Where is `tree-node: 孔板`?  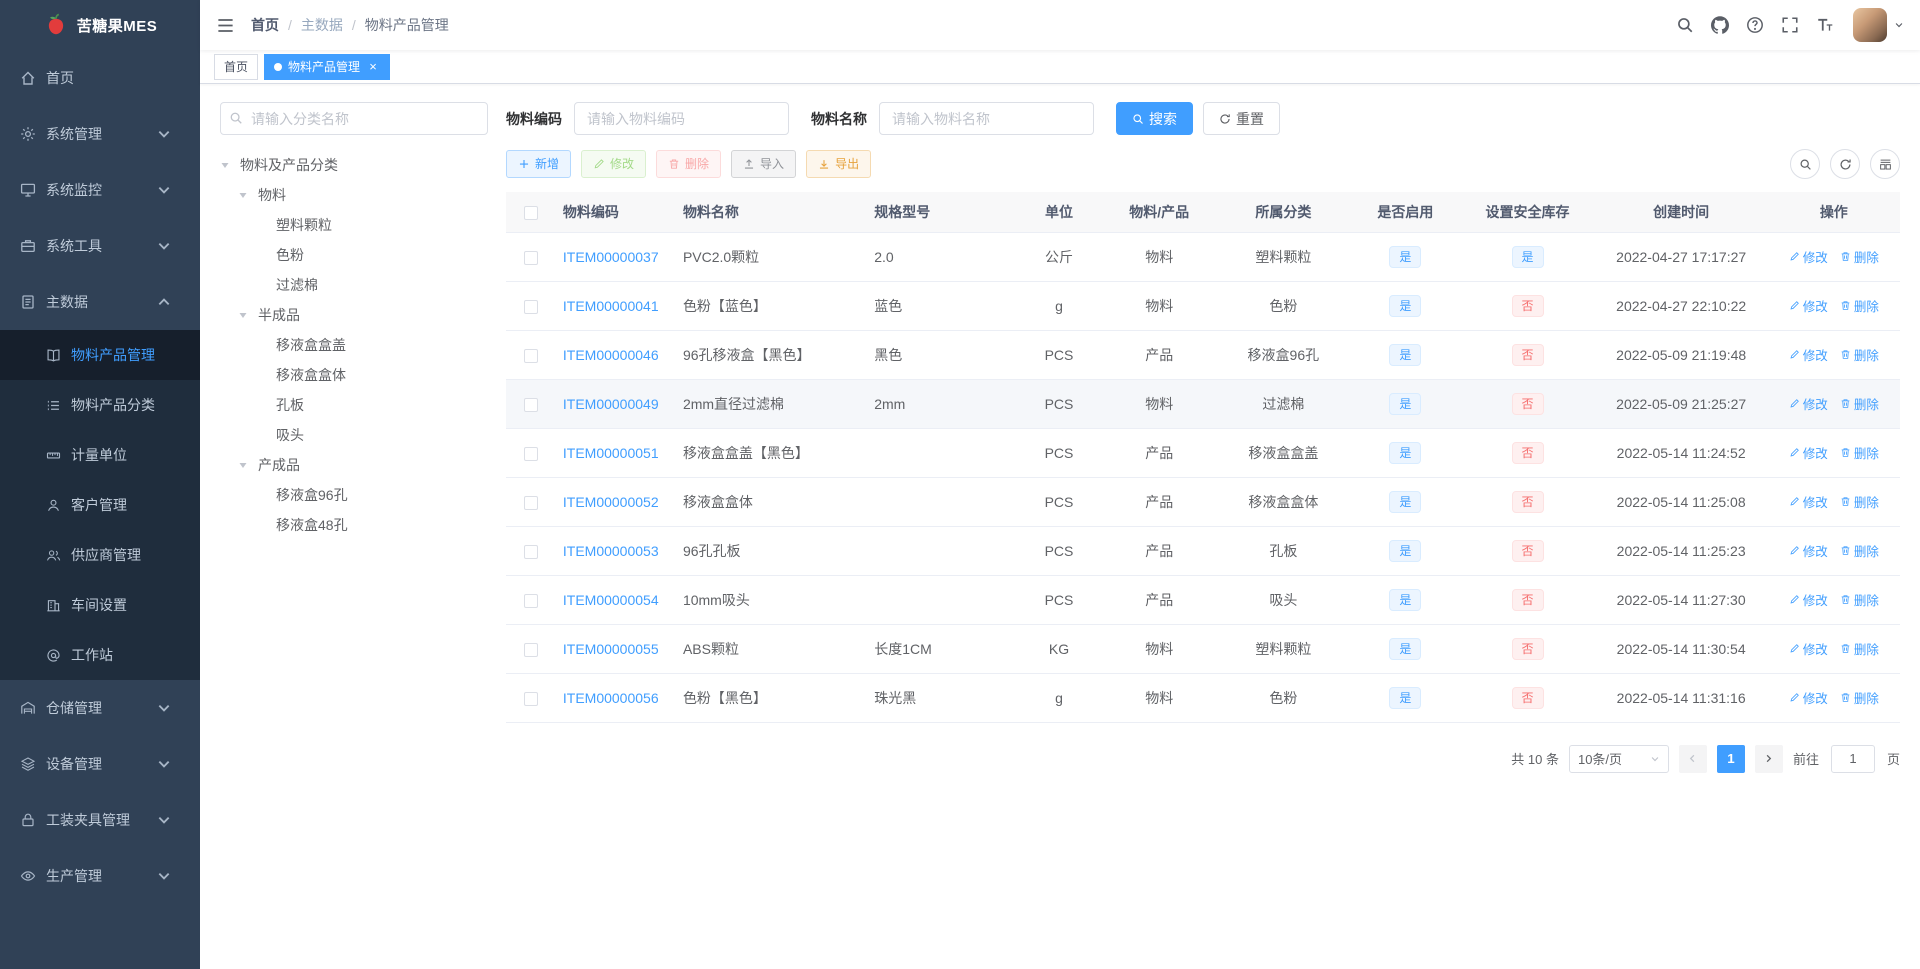 tree-node: 孔板 is located at coordinates (354, 405).